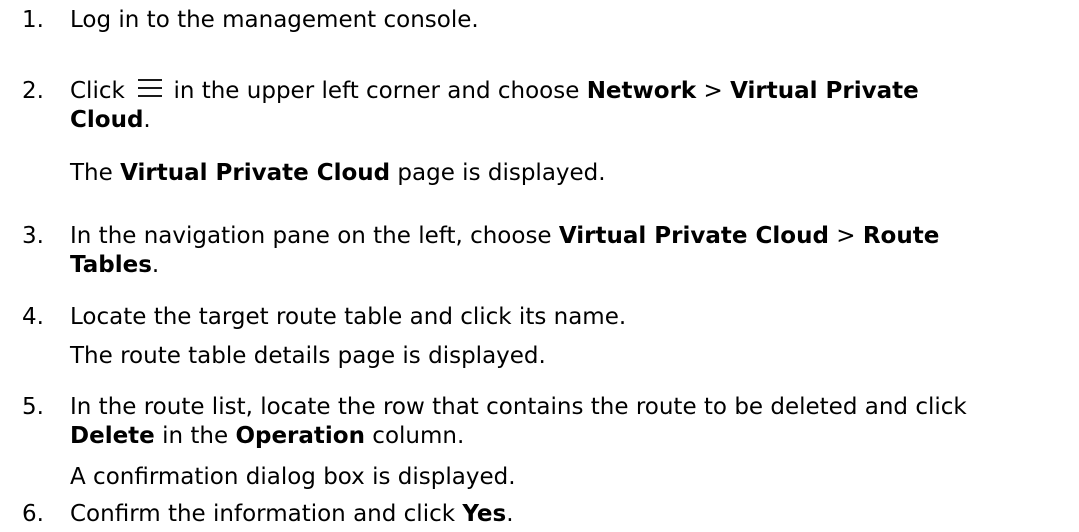 The width and height of the screenshot is (1079, 532). What do you see at coordinates (97, 91) in the screenshot?
I see `step-text-pre: Click` at bounding box center [97, 91].